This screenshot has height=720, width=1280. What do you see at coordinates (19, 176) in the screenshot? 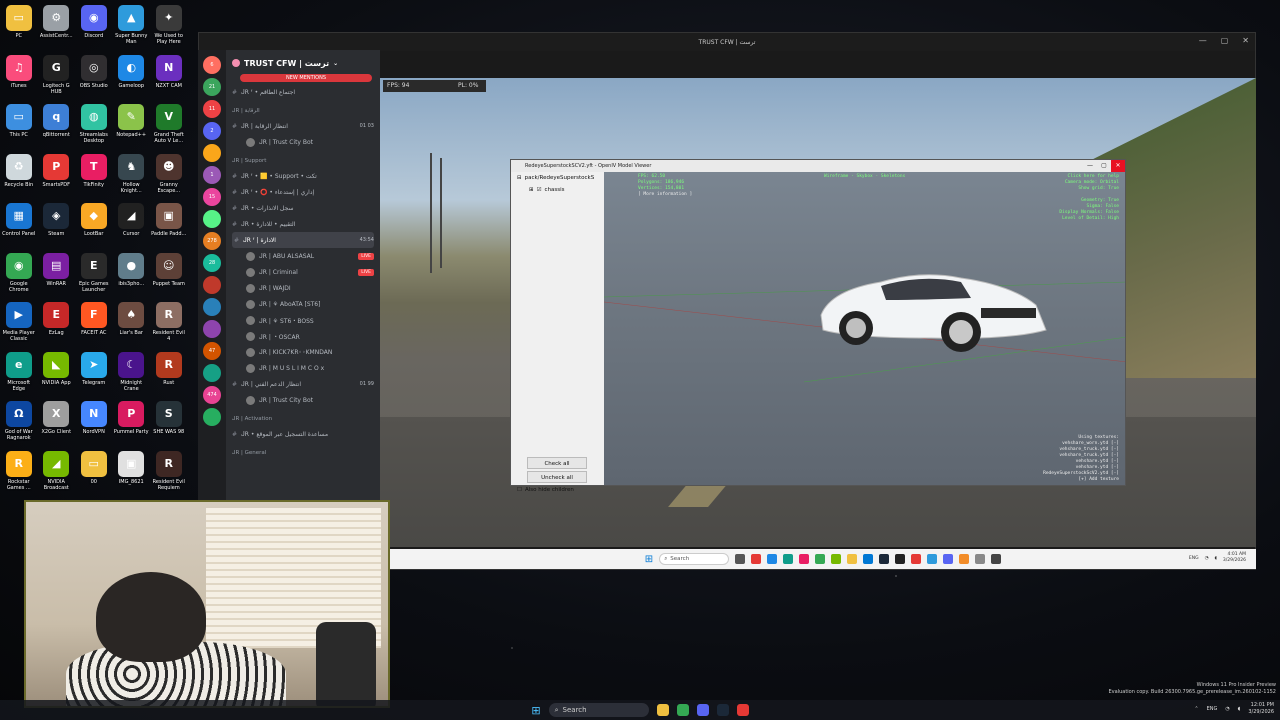
I see `desktop-icon: ♻ Recycle Bin` at bounding box center [19, 176].